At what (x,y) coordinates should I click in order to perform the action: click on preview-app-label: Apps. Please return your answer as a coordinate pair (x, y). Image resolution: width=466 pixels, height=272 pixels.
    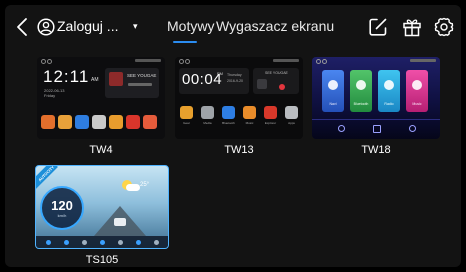
    Looking at the image, I should click on (291, 123).